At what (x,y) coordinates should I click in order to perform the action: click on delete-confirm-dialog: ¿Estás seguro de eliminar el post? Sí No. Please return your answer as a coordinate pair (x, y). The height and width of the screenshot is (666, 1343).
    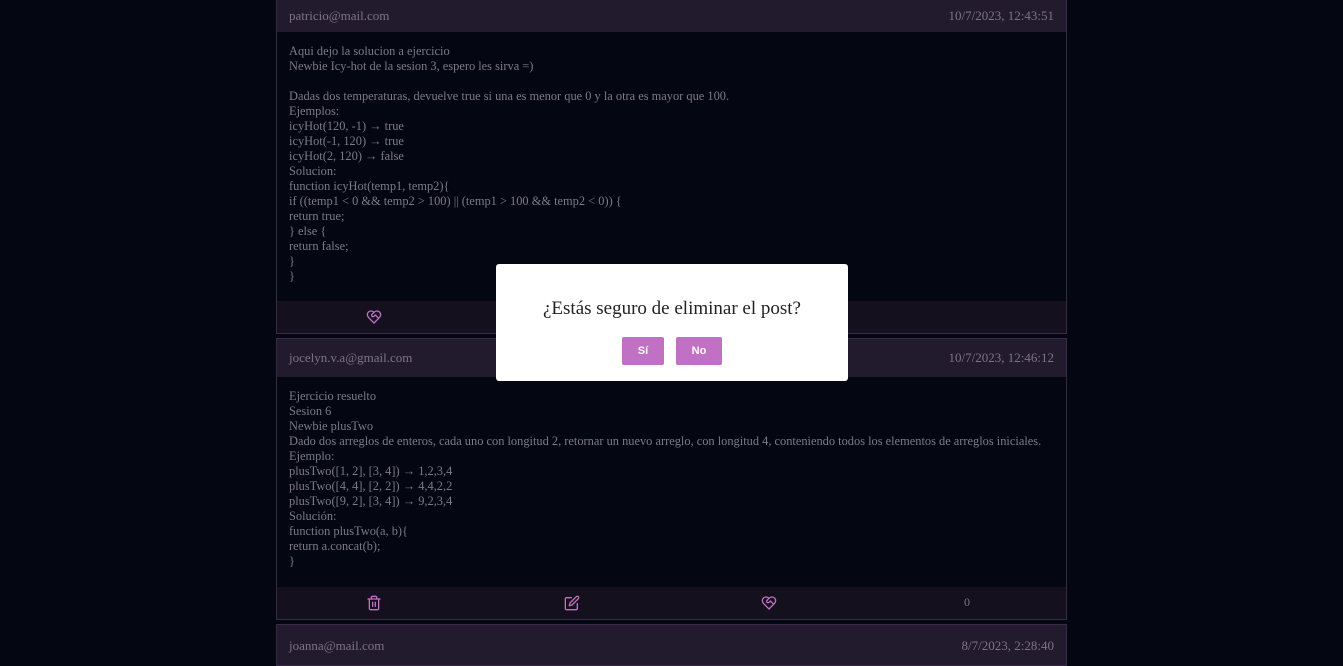
    Looking at the image, I should click on (672, 322).